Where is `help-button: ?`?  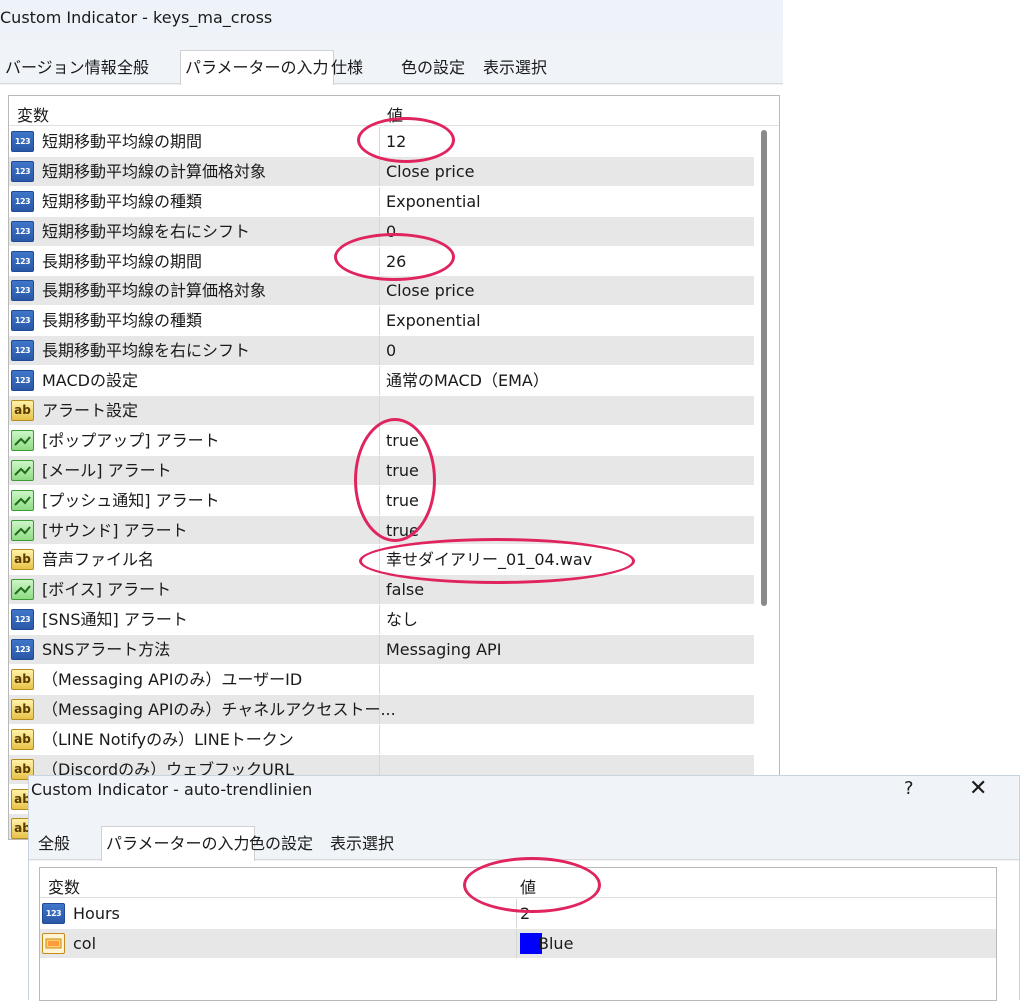
help-button: ? is located at coordinates (909, 788).